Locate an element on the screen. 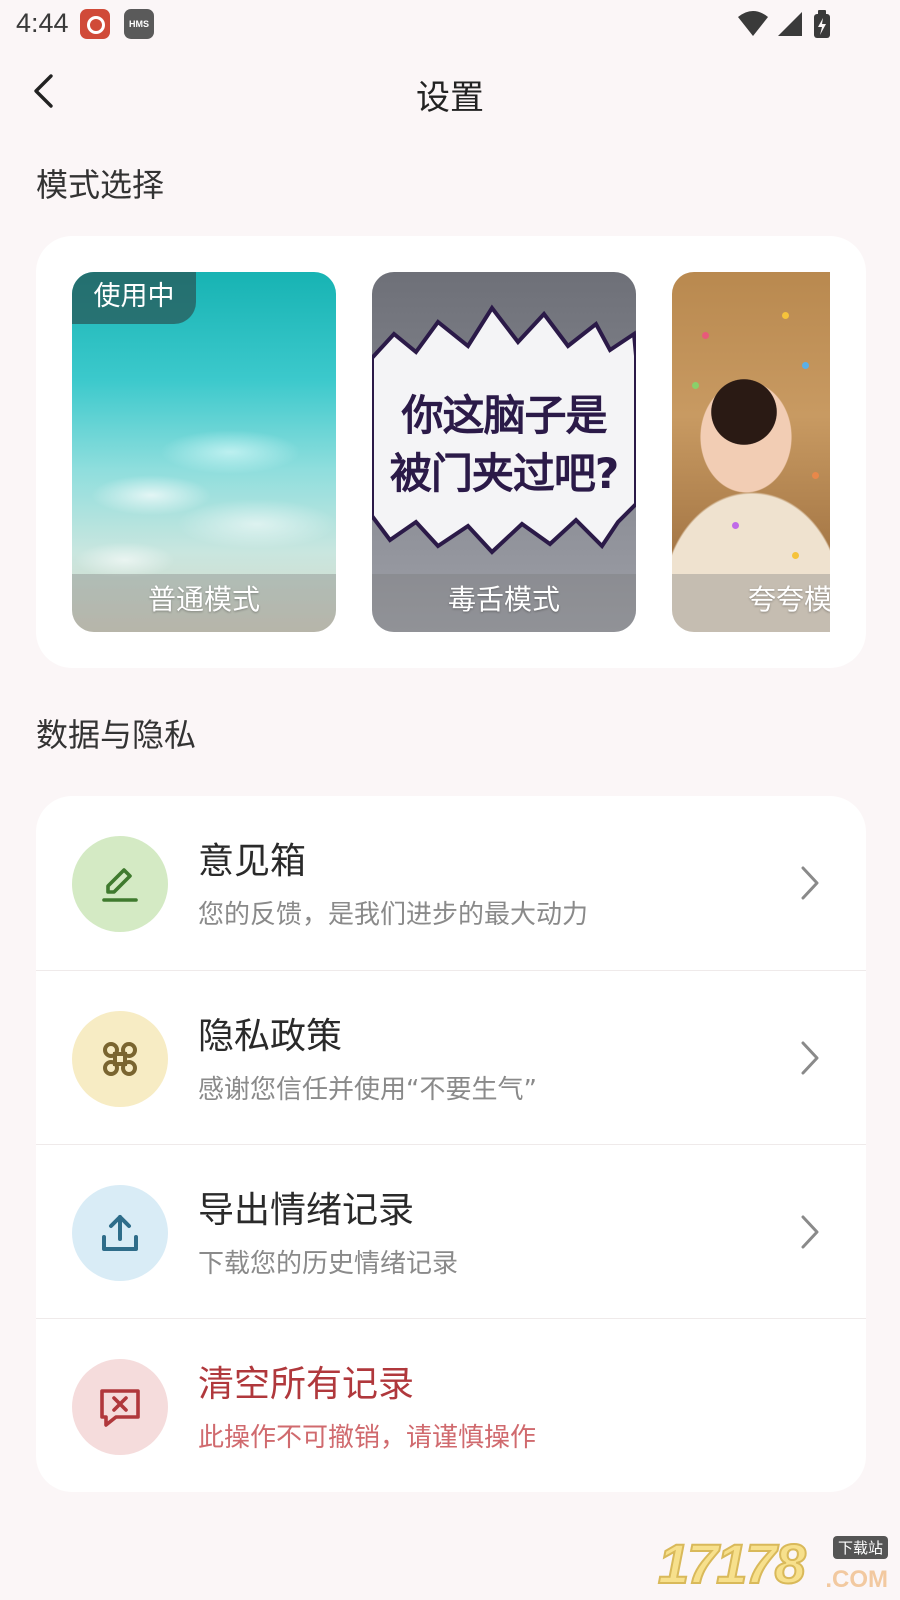  list-item-feedback: 意见箱 您的反馈，是我们进步的最大动力 is located at coordinates (451, 883).